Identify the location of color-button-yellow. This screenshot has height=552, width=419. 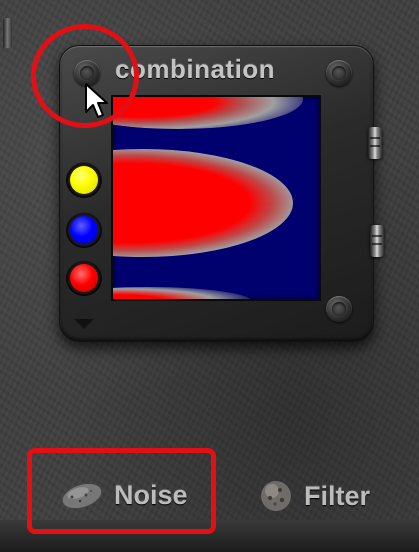
(84, 180).